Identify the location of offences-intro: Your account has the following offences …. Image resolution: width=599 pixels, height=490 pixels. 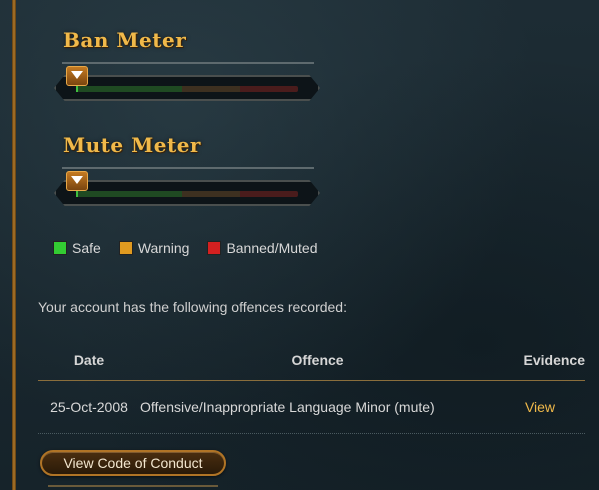
(192, 307).